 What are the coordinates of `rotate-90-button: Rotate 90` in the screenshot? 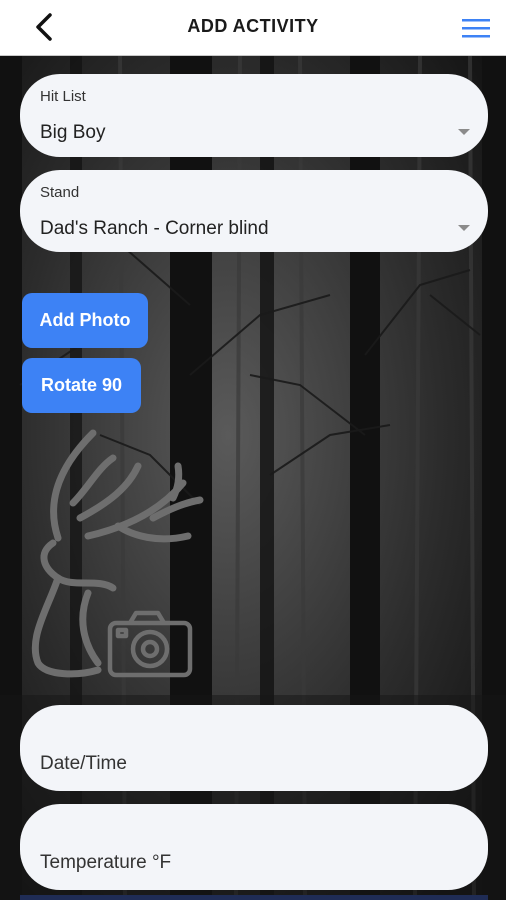 It's located at (81, 385).